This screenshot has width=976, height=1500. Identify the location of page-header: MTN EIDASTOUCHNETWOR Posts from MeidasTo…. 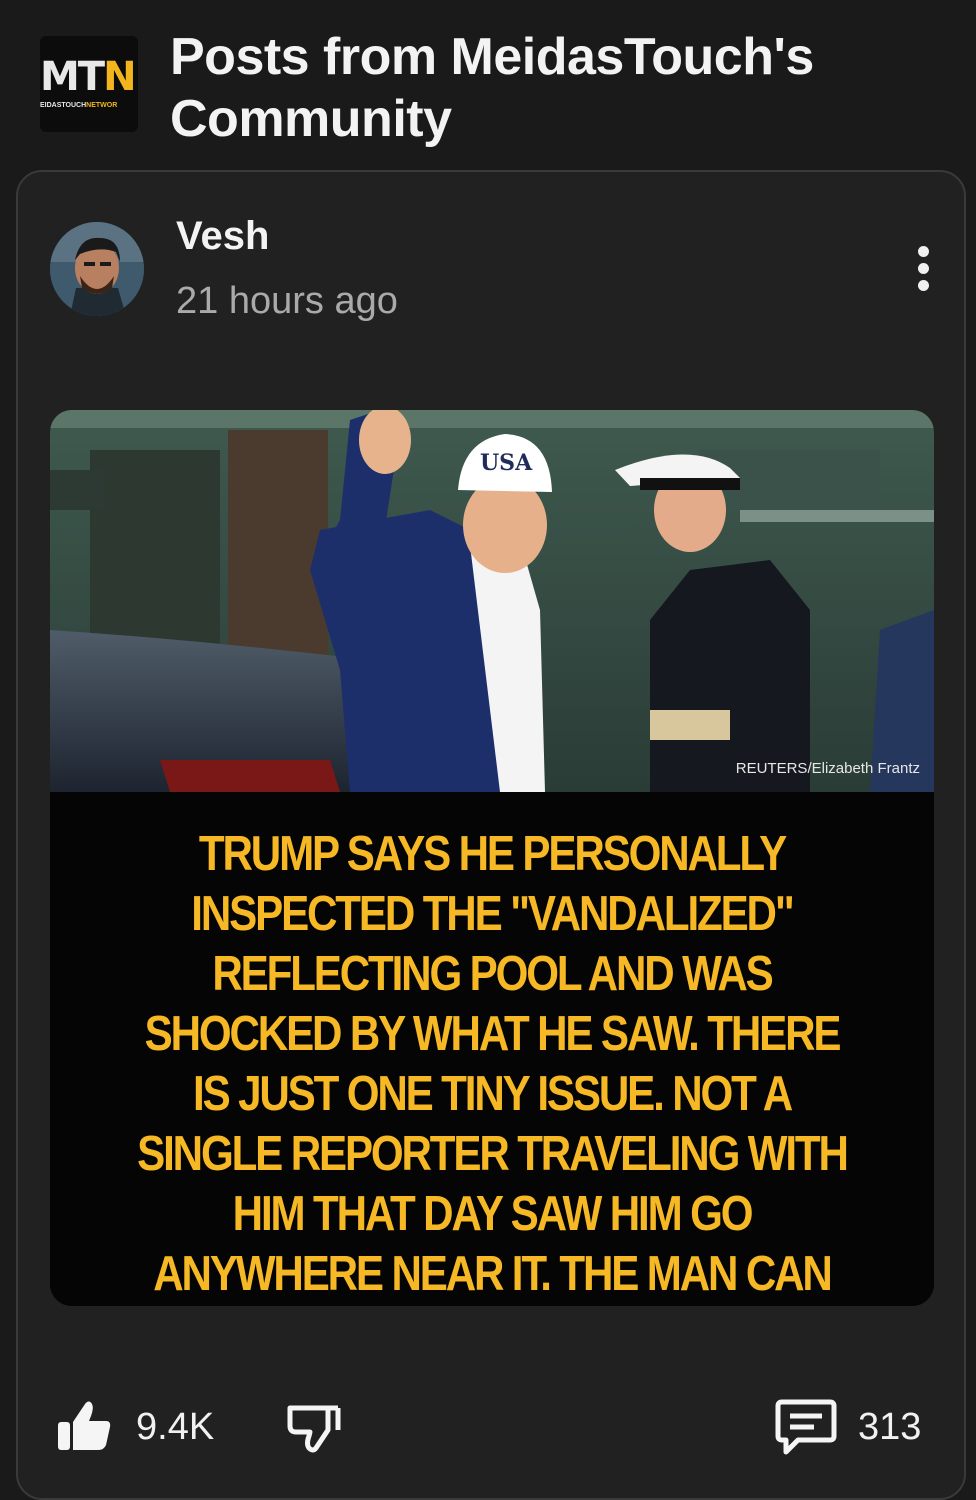
(488, 85).